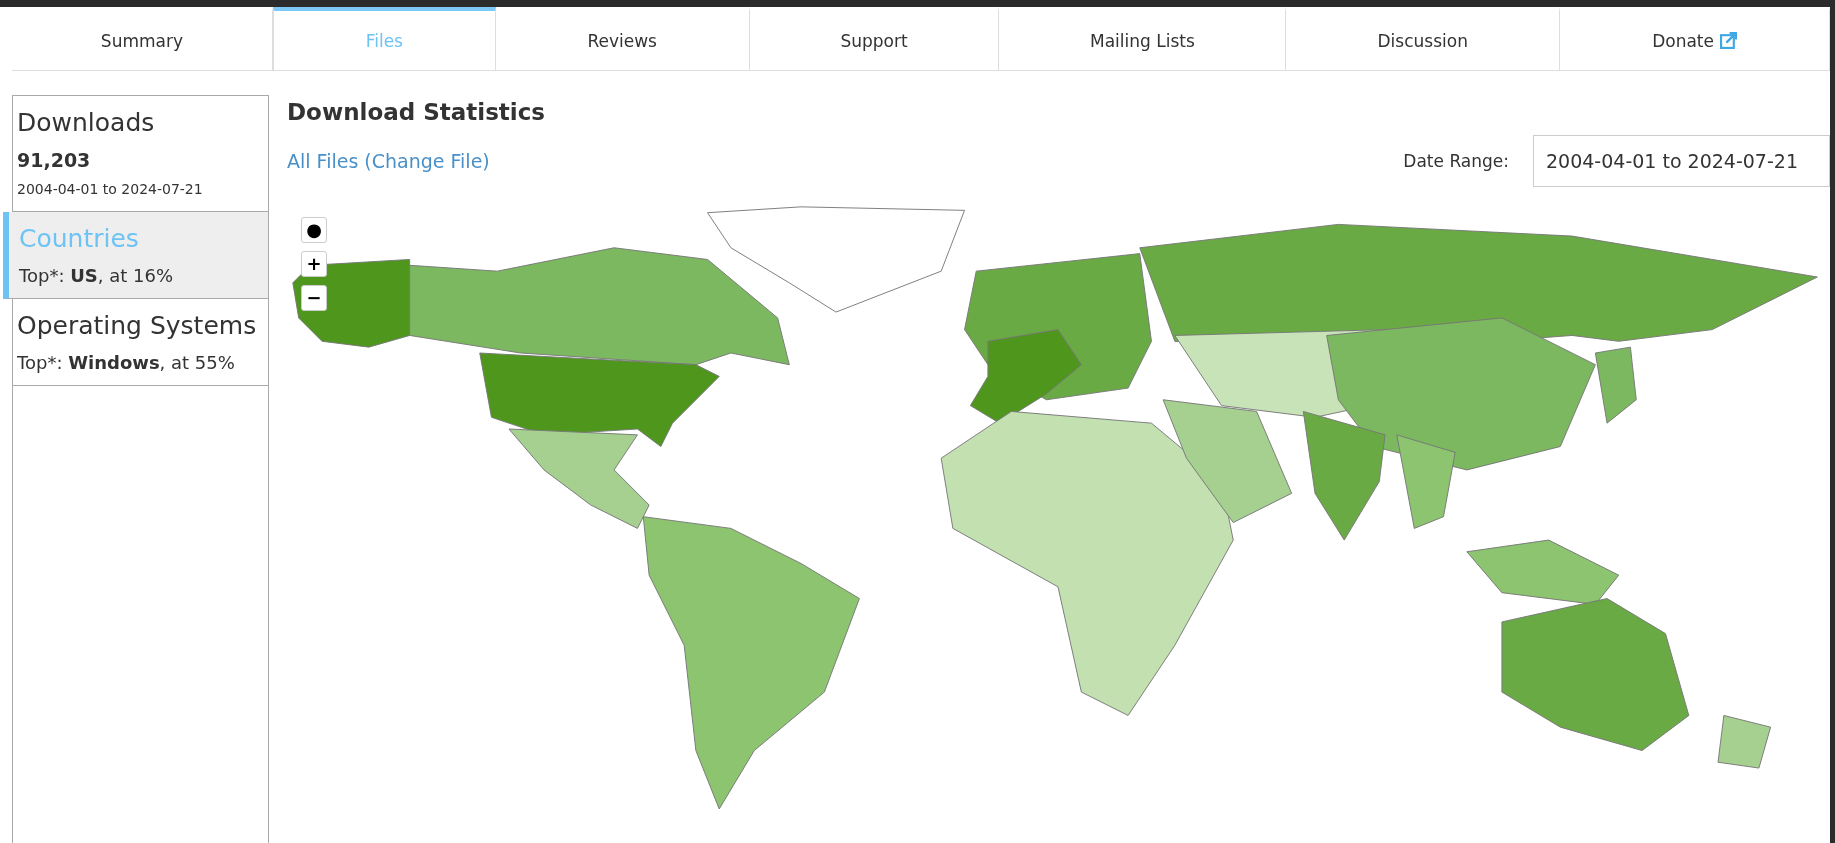  Describe the element at coordinates (874, 38) in the screenshot. I see `nav-tab: Support` at that location.